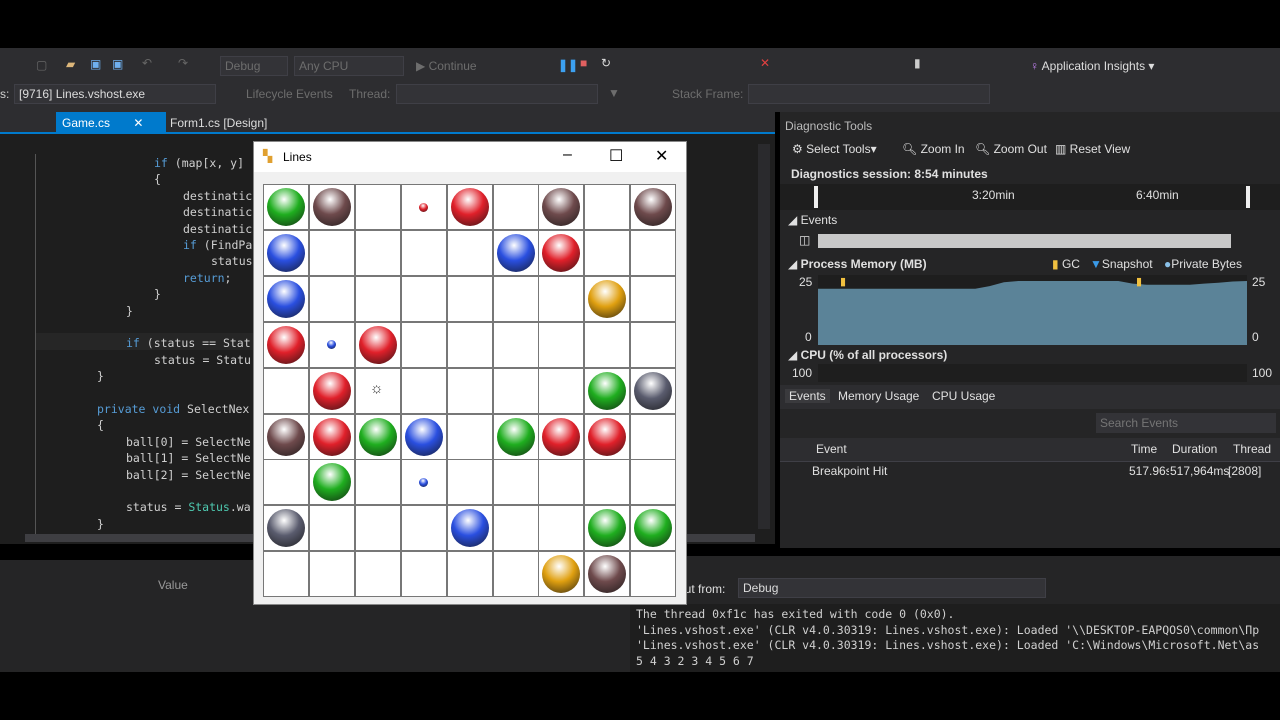  Describe the element at coordinates (878, 396) in the screenshot. I see `tab-memory-usage: Memory Usage` at that location.